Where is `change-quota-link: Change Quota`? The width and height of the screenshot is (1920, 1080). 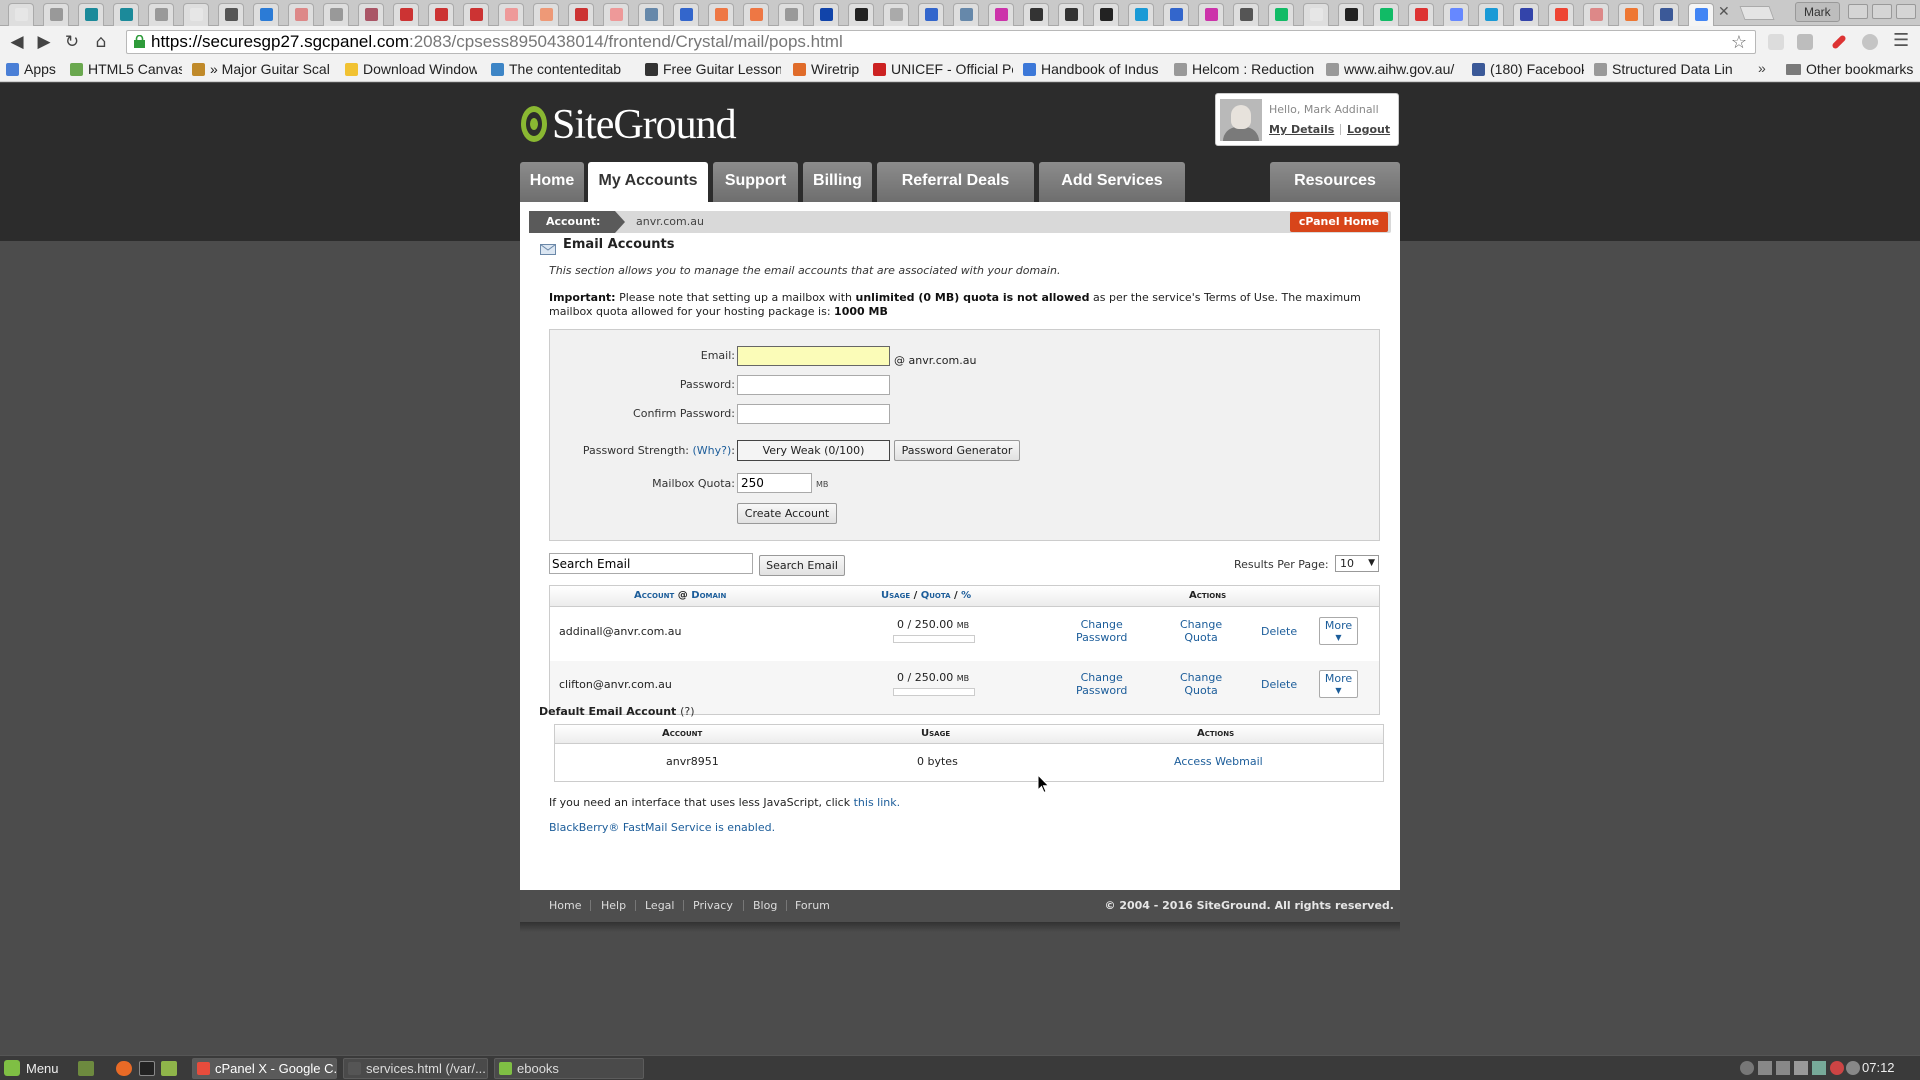 change-quota-link: Change Quota is located at coordinates (1201, 684).